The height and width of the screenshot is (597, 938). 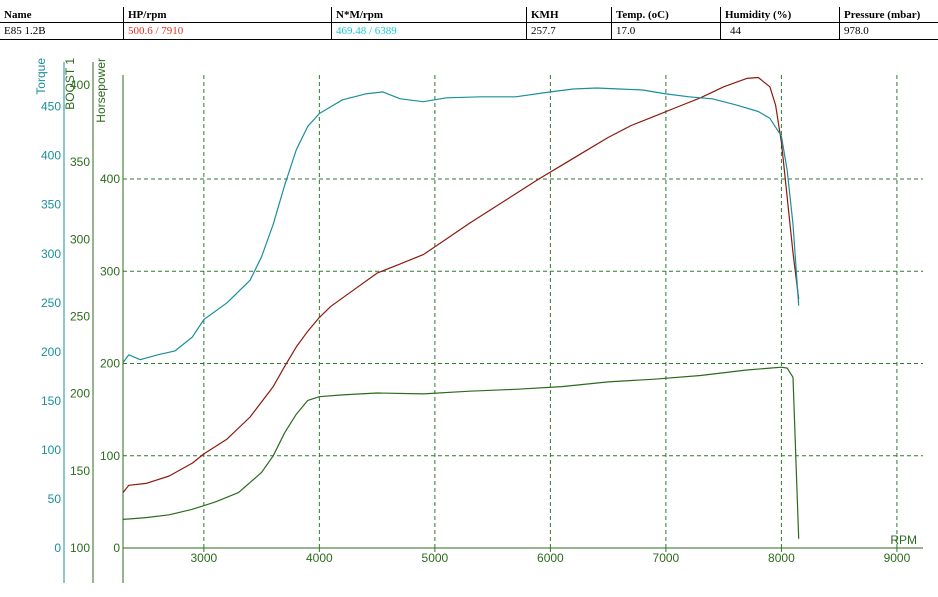 What do you see at coordinates (110, 456) in the screenshot?
I see `hp-tick-label: 100` at bounding box center [110, 456].